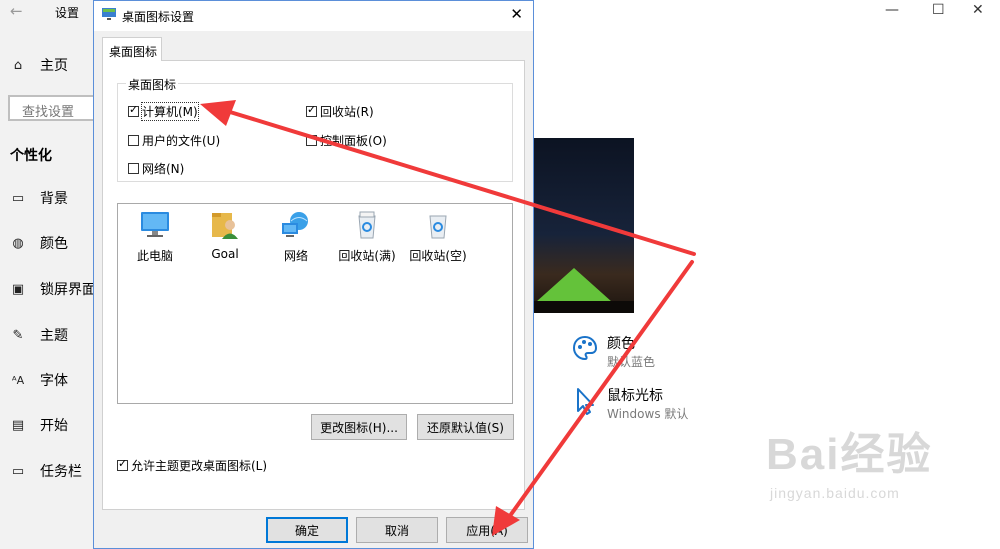 The width and height of the screenshot is (1000, 549). Describe the element at coordinates (599, 391) in the screenshot. I see `arrow-to-apply-button` at that location.